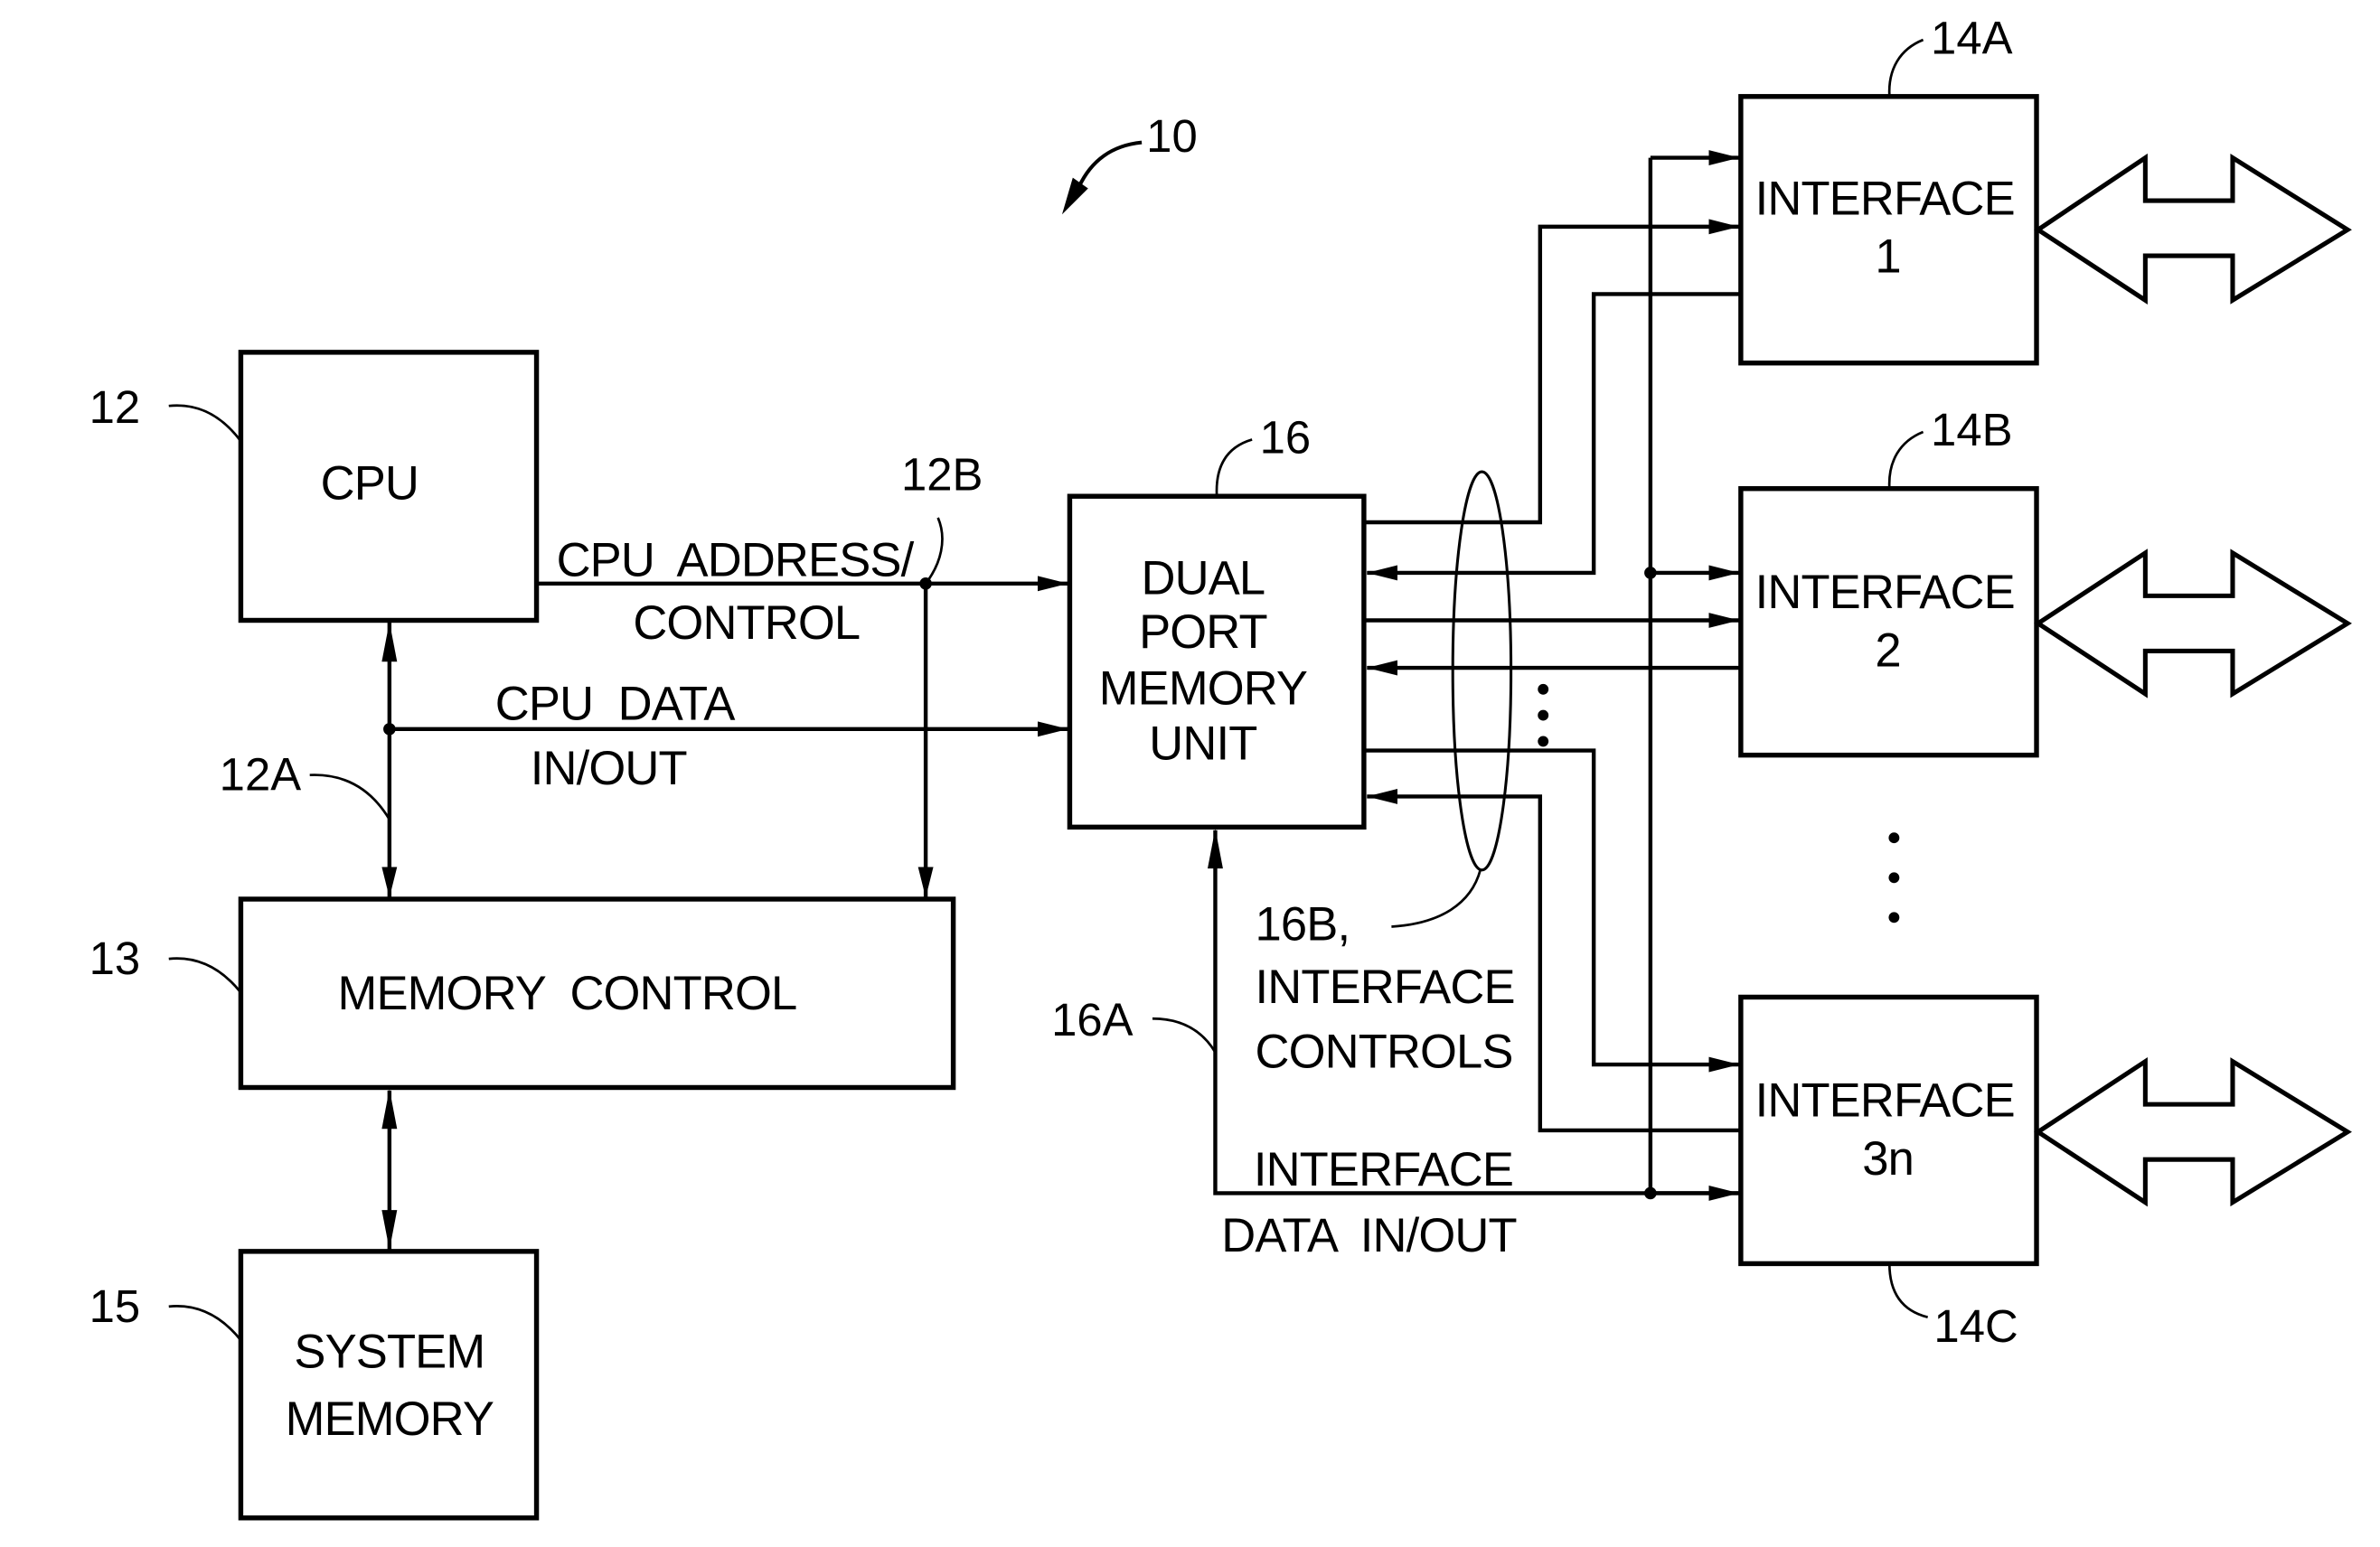 The width and height of the screenshot is (2380, 1547). What do you see at coordinates (1110, 164) in the screenshot?
I see `figure-ref-leader` at bounding box center [1110, 164].